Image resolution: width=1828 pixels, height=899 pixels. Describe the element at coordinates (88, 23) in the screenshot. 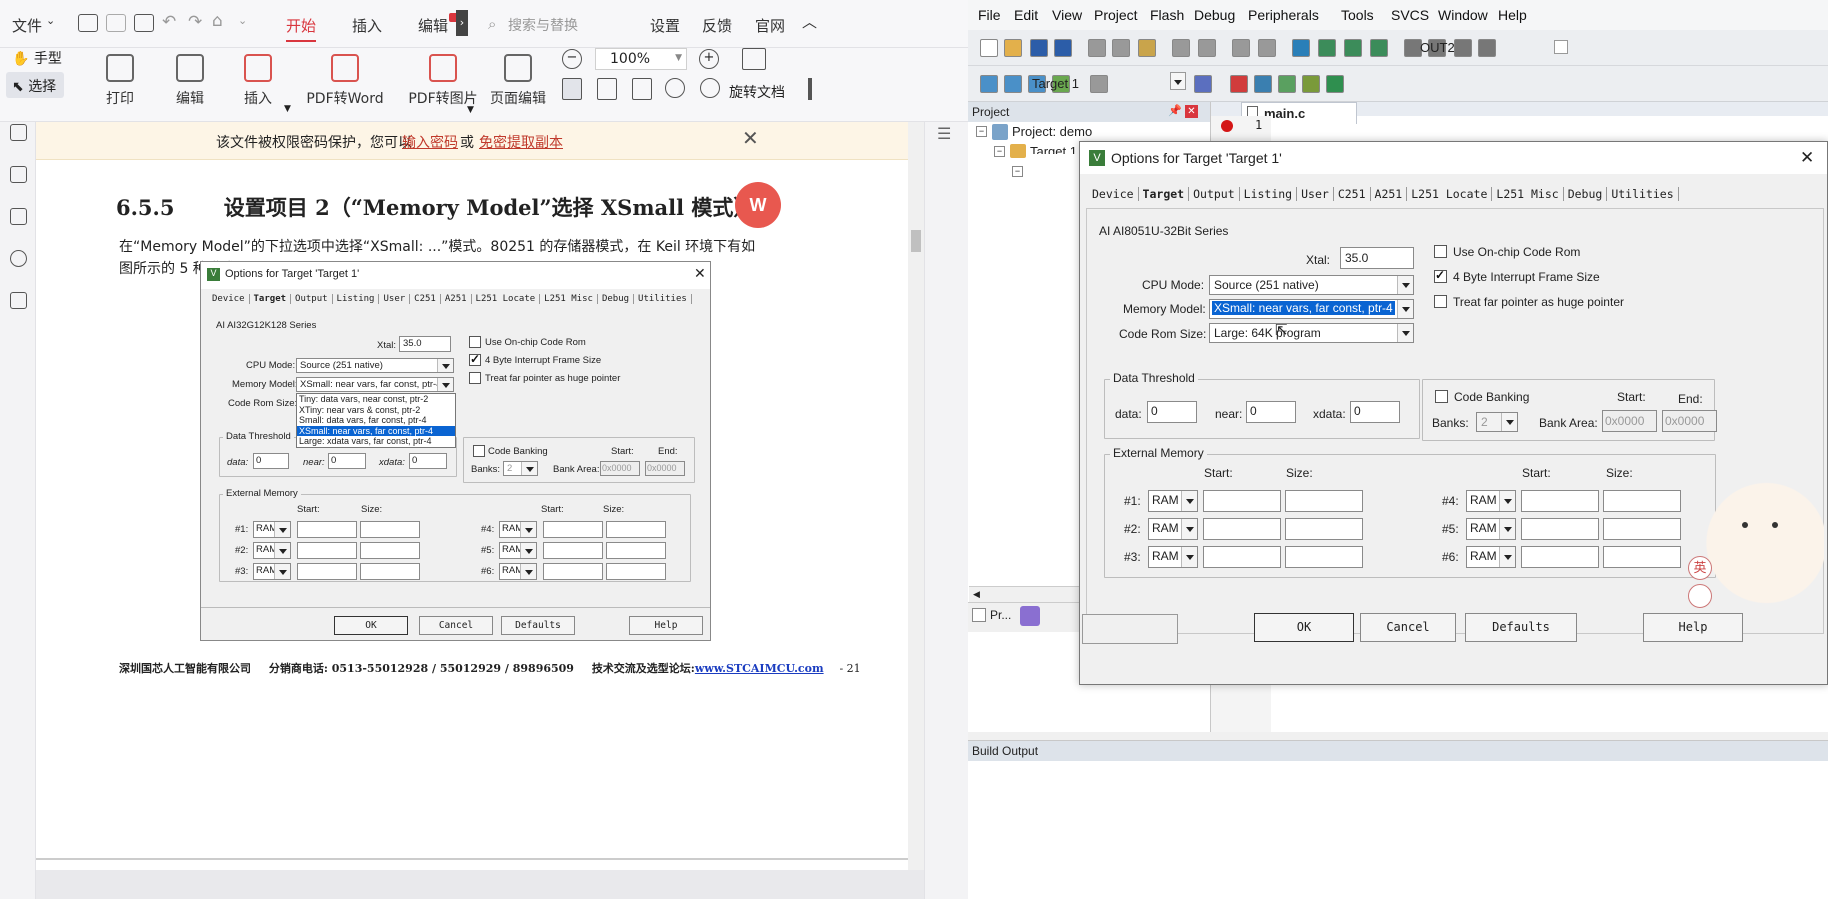

I see `open-folder-icon` at that location.